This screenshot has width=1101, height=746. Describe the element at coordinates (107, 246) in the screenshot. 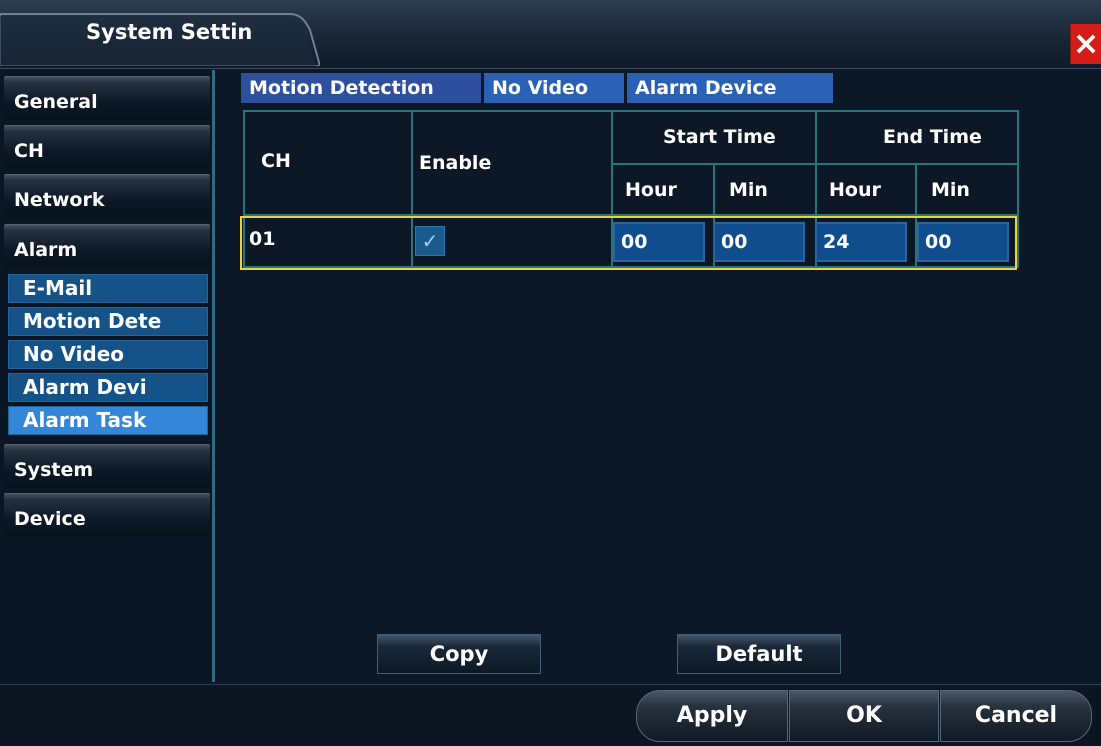

I see `nav-item-alarm: Alarm` at that location.